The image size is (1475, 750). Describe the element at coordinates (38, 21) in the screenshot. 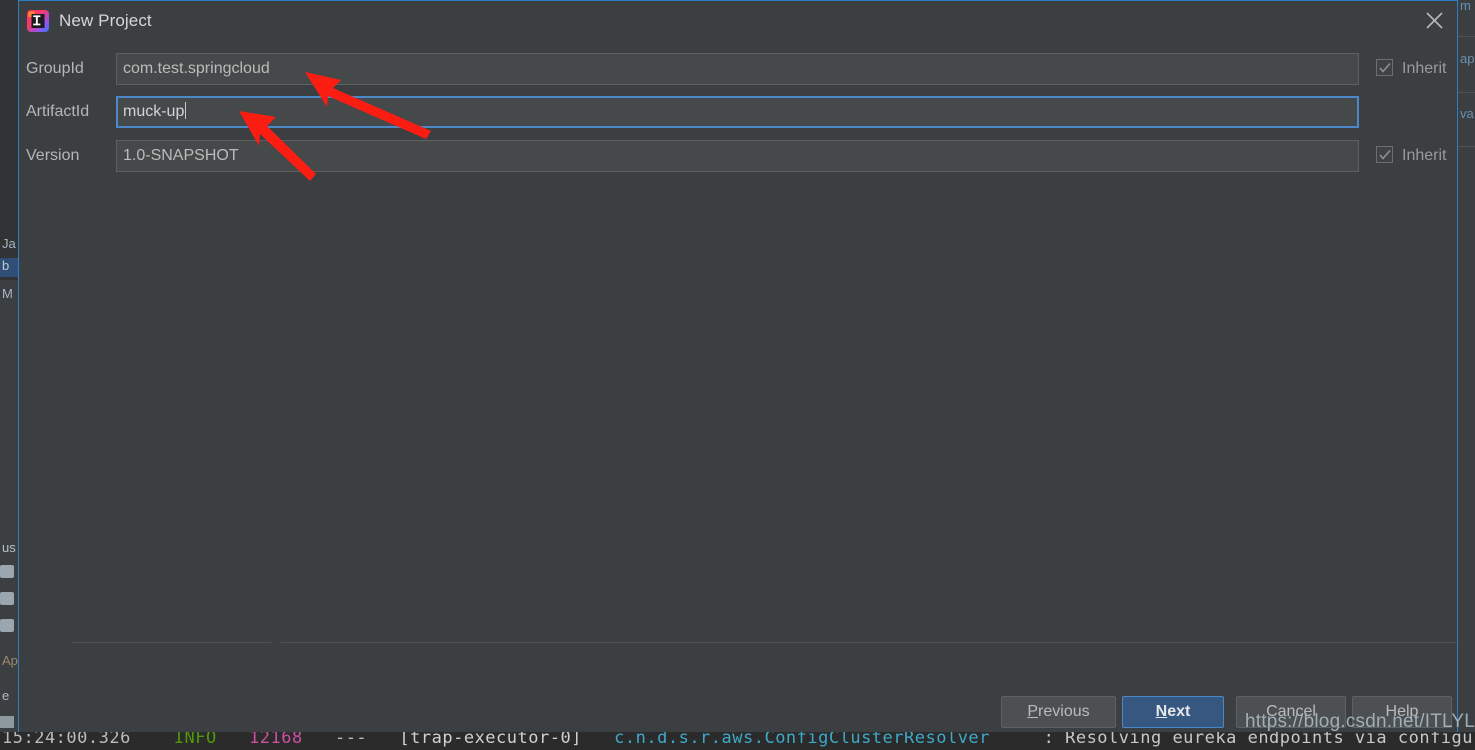

I see `intellij-idea-logo-icon` at that location.